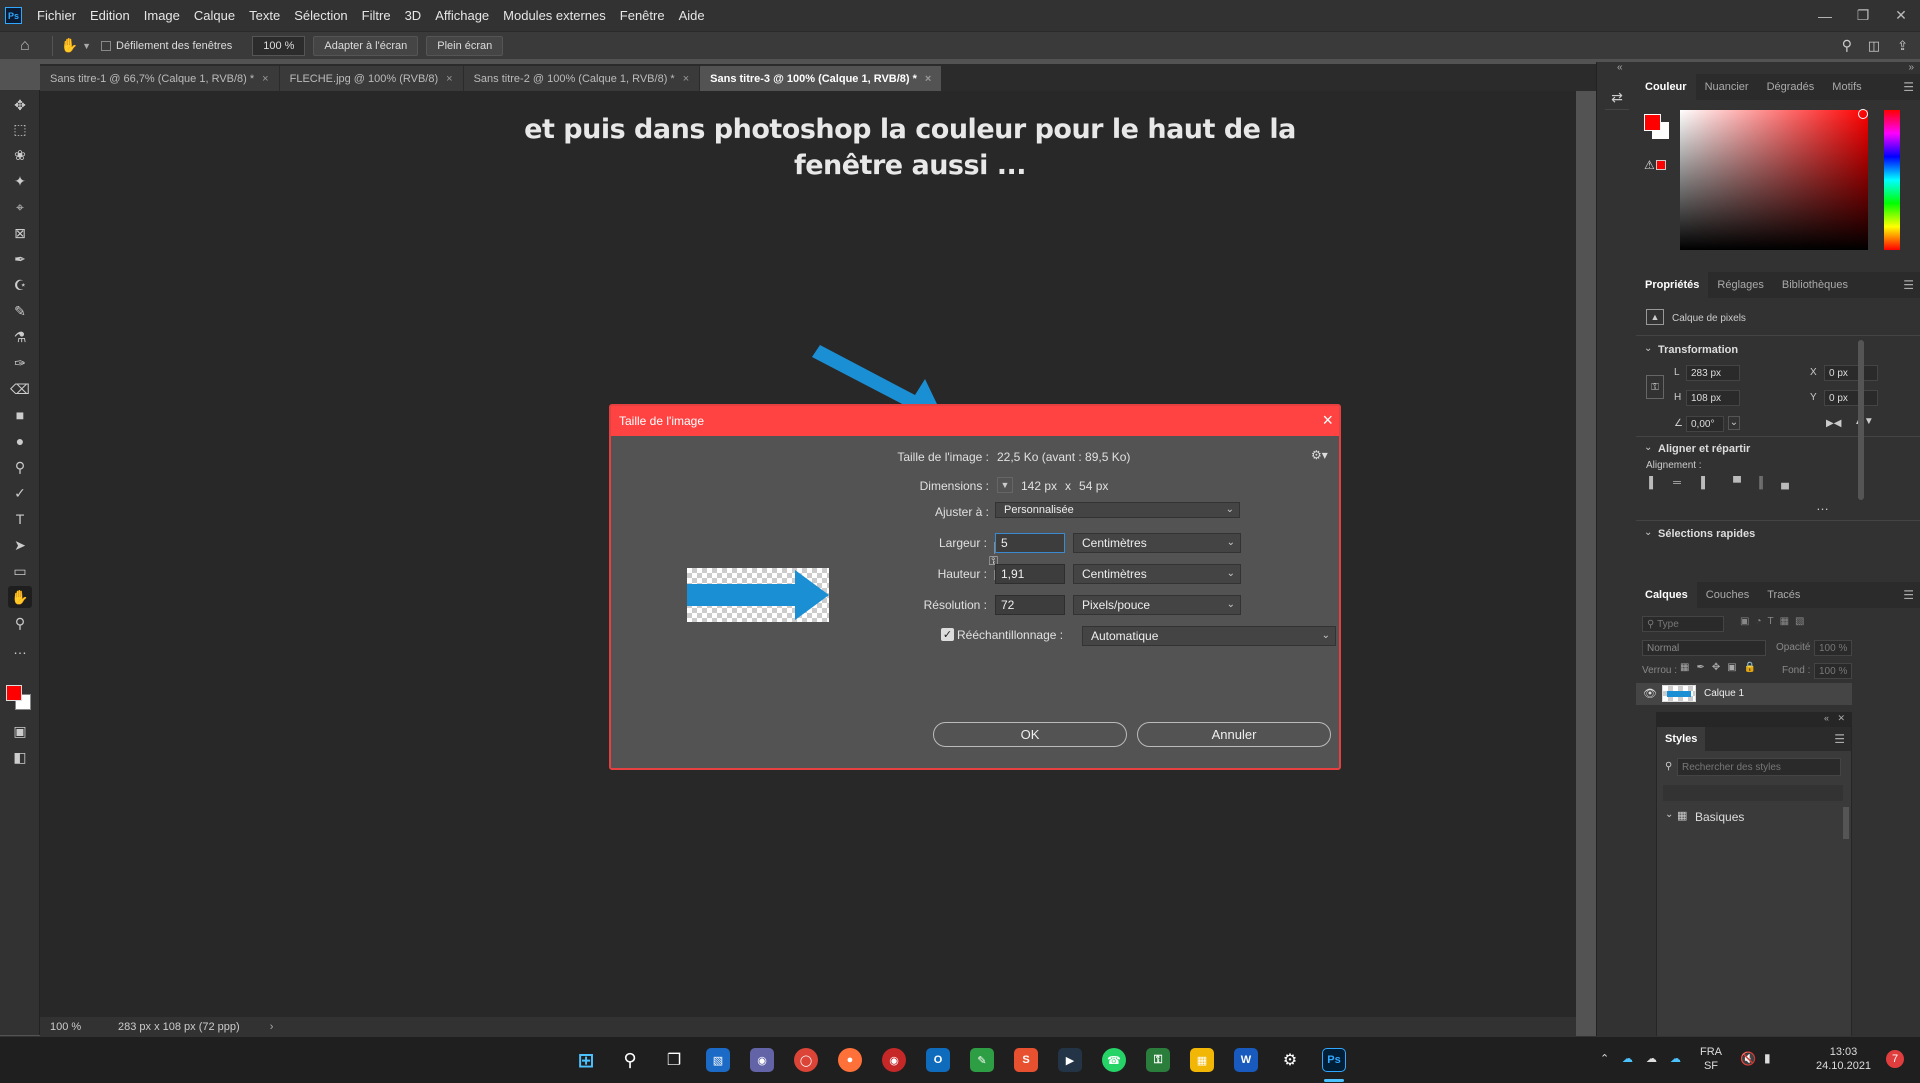  Describe the element at coordinates (1721, 667) in the screenshot. I see `lock-icons: ▦✒✥▣🔒` at that location.